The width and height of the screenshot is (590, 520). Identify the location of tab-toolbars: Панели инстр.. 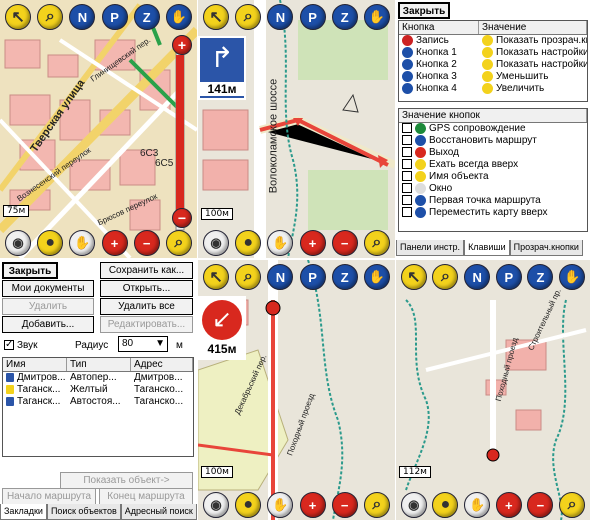
(430, 248).